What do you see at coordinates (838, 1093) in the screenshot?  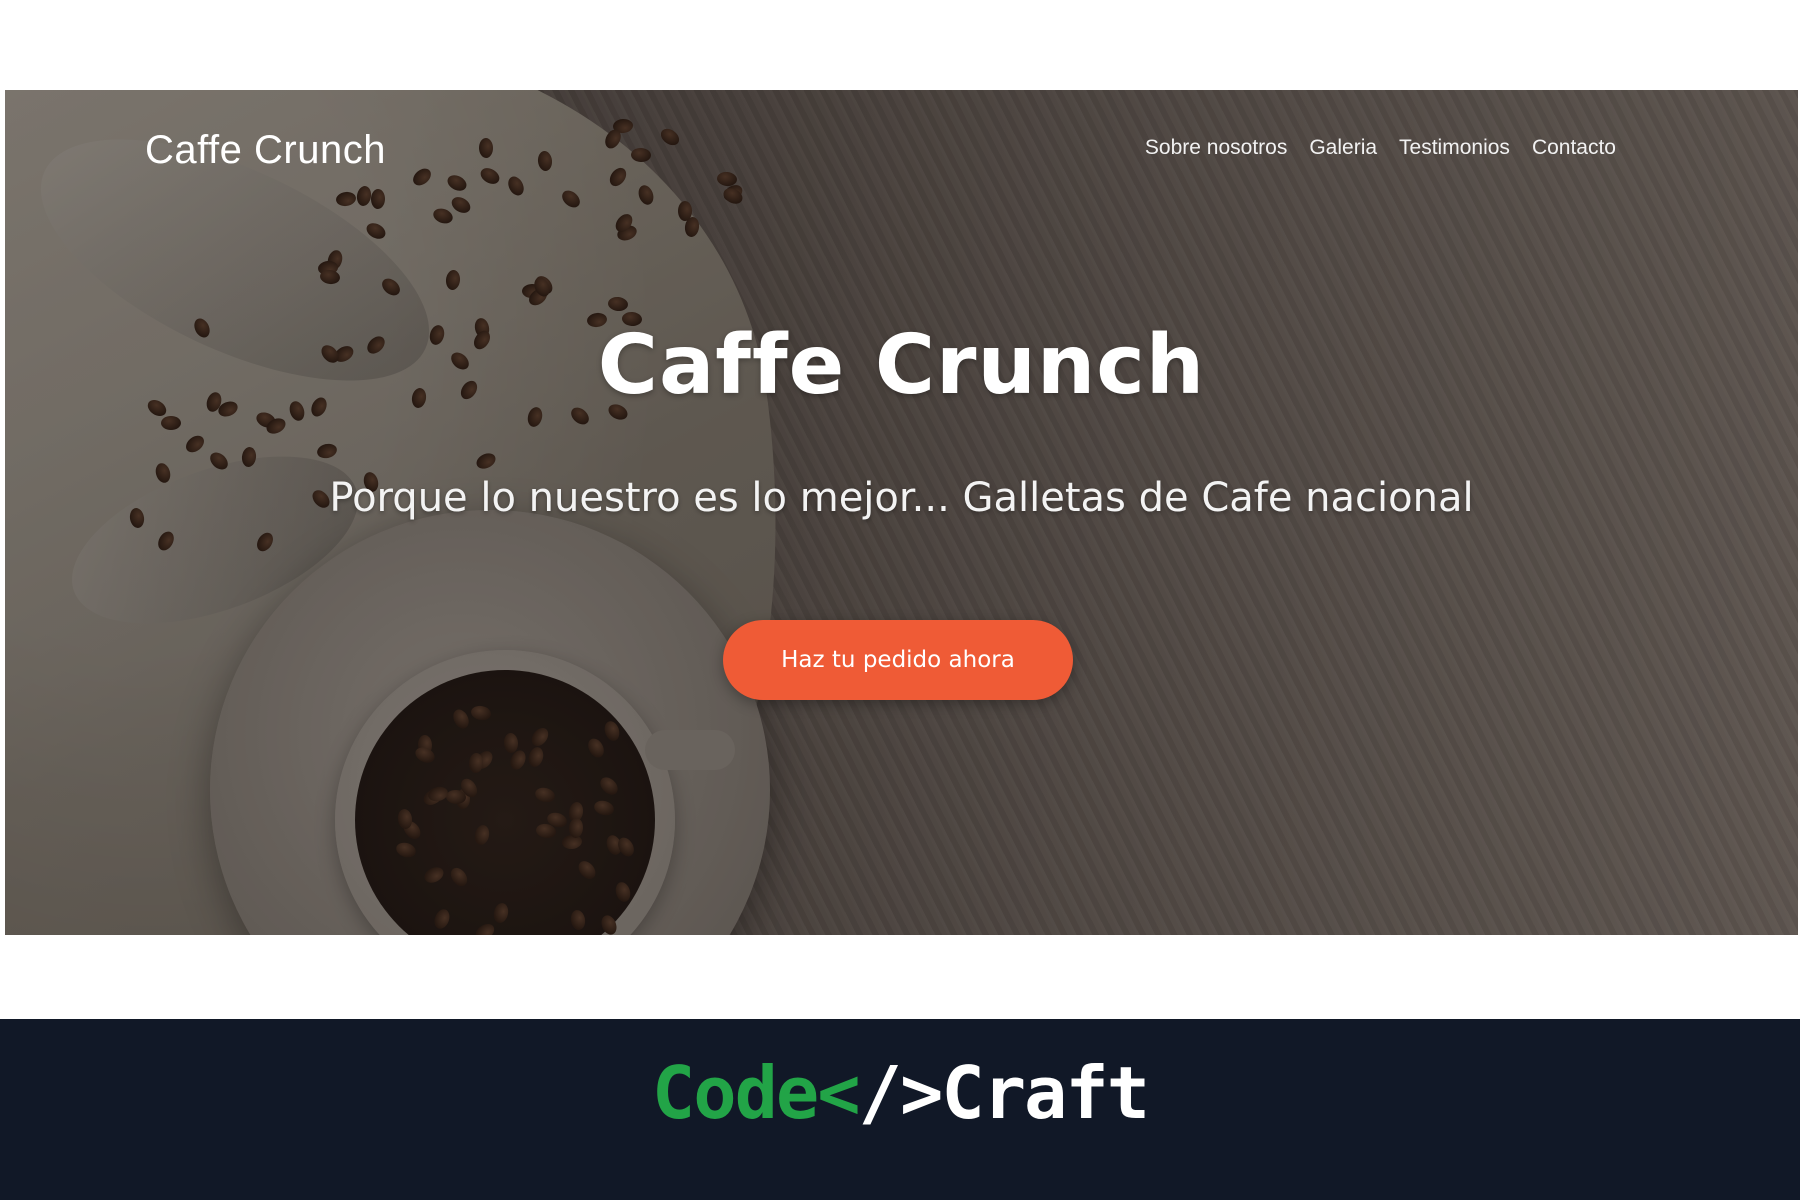 I see `logo-lt: <` at bounding box center [838, 1093].